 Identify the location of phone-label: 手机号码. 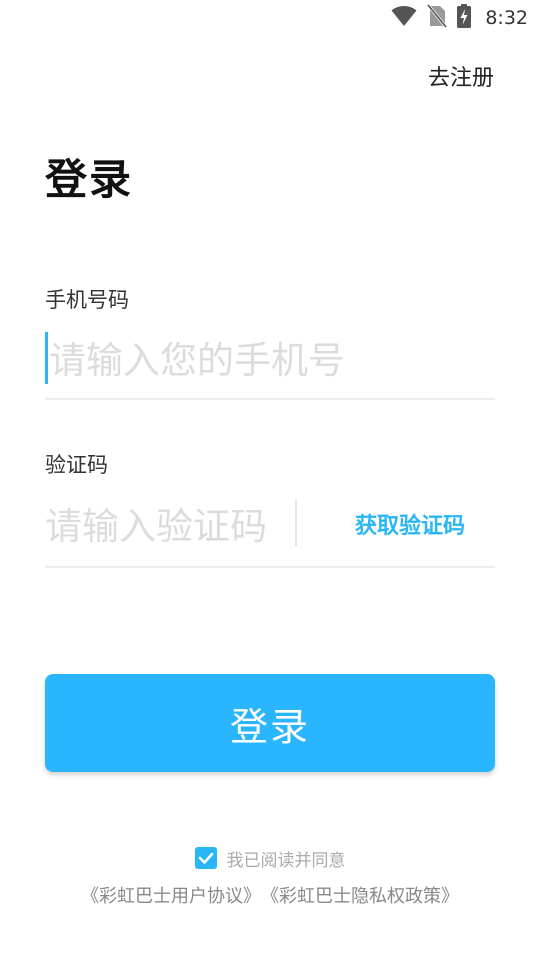
(87, 300).